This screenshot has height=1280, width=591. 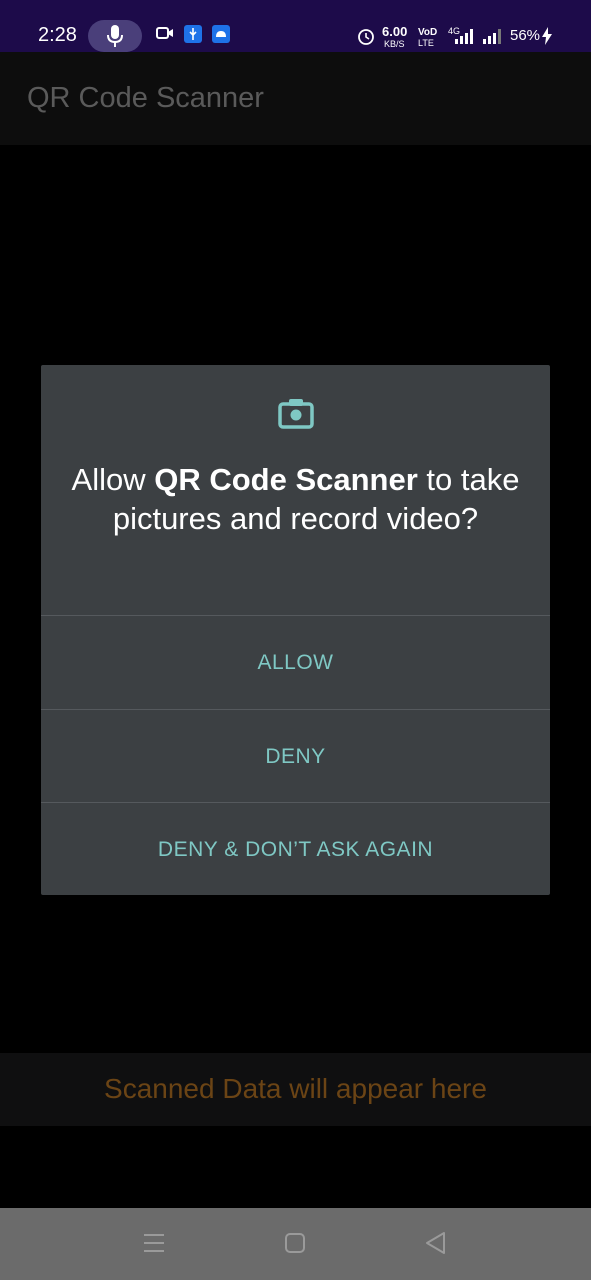 I want to click on status-time: 2:28, so click(x=57, y=35).